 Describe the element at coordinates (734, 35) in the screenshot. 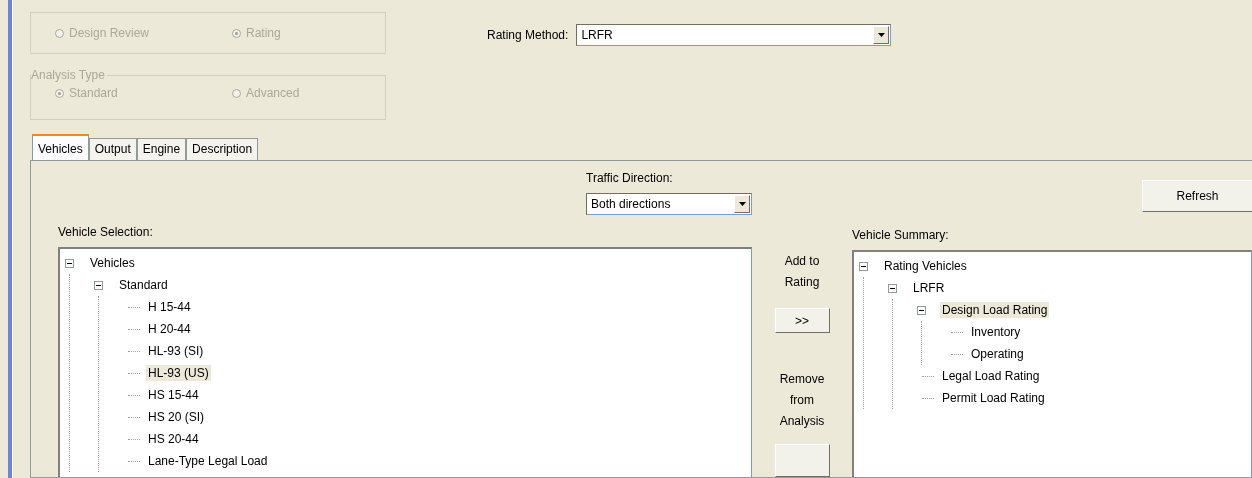

I see `rating-method-dropdown: LRFR` at that location.